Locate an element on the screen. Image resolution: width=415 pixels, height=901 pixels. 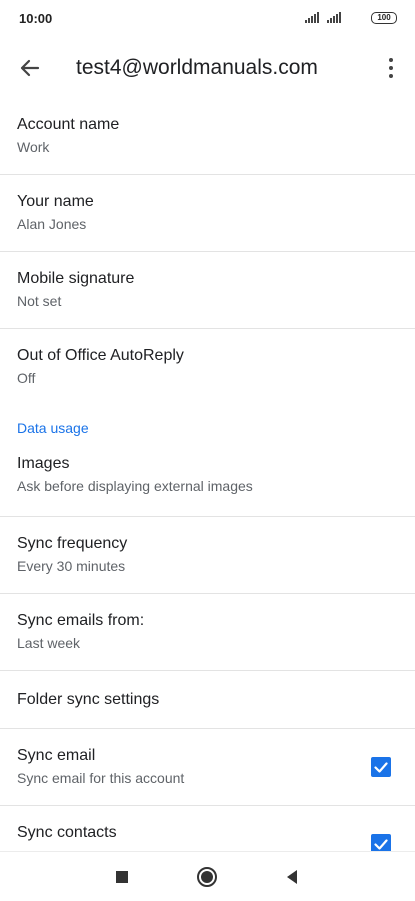
back-triangle-icon is located at coordinates (292, 877).